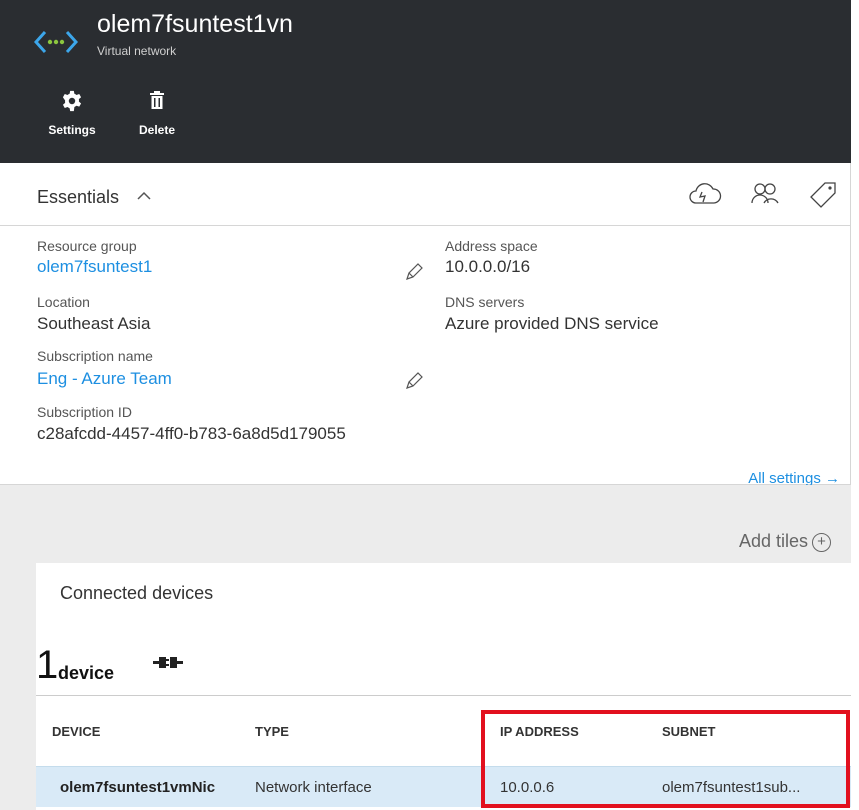  What do you see at coordinates (443, 695) in the screenshot?
I see `table-divider` at bounding box center [443, 695].